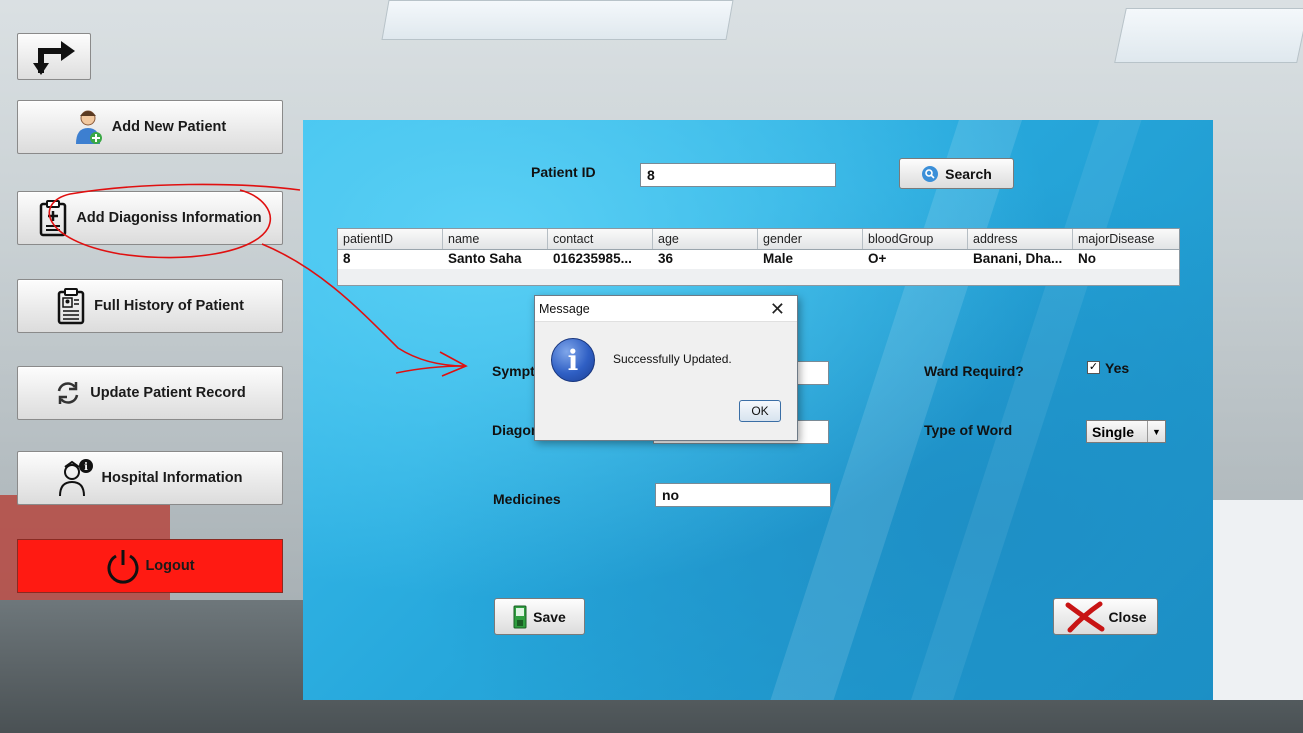 The image size is (1303, 733). Describe the element at coordinates (1258, 600) in the screenshot. I see `background-bed` at that location.